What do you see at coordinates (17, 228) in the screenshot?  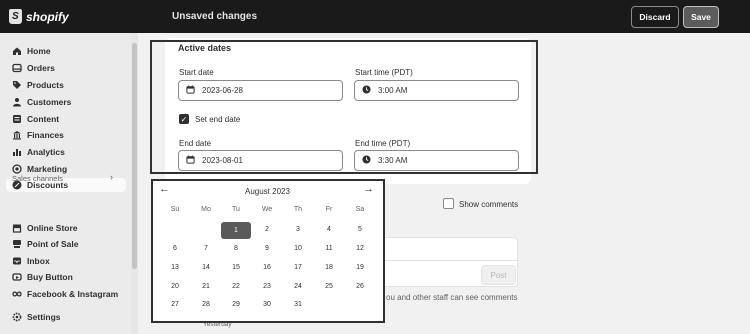 I see `store-icon` at bounding box center [17, 228].